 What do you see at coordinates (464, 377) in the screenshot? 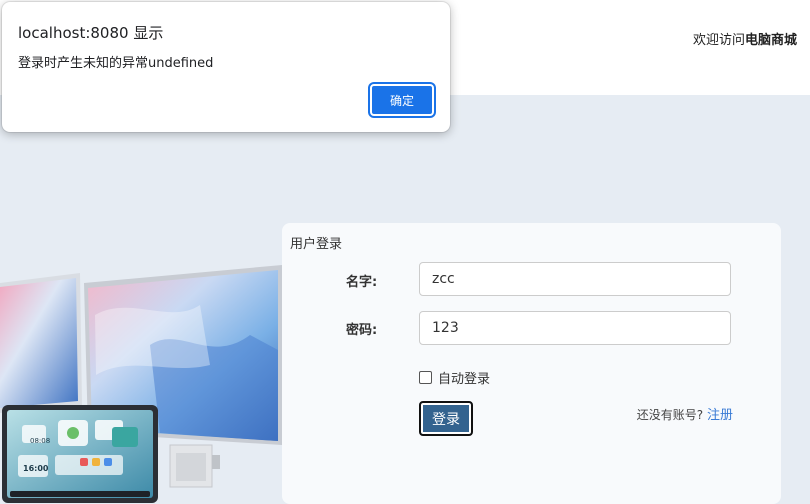
I see `auto-login-label: 自动登录` at bounding box center [464, 377].